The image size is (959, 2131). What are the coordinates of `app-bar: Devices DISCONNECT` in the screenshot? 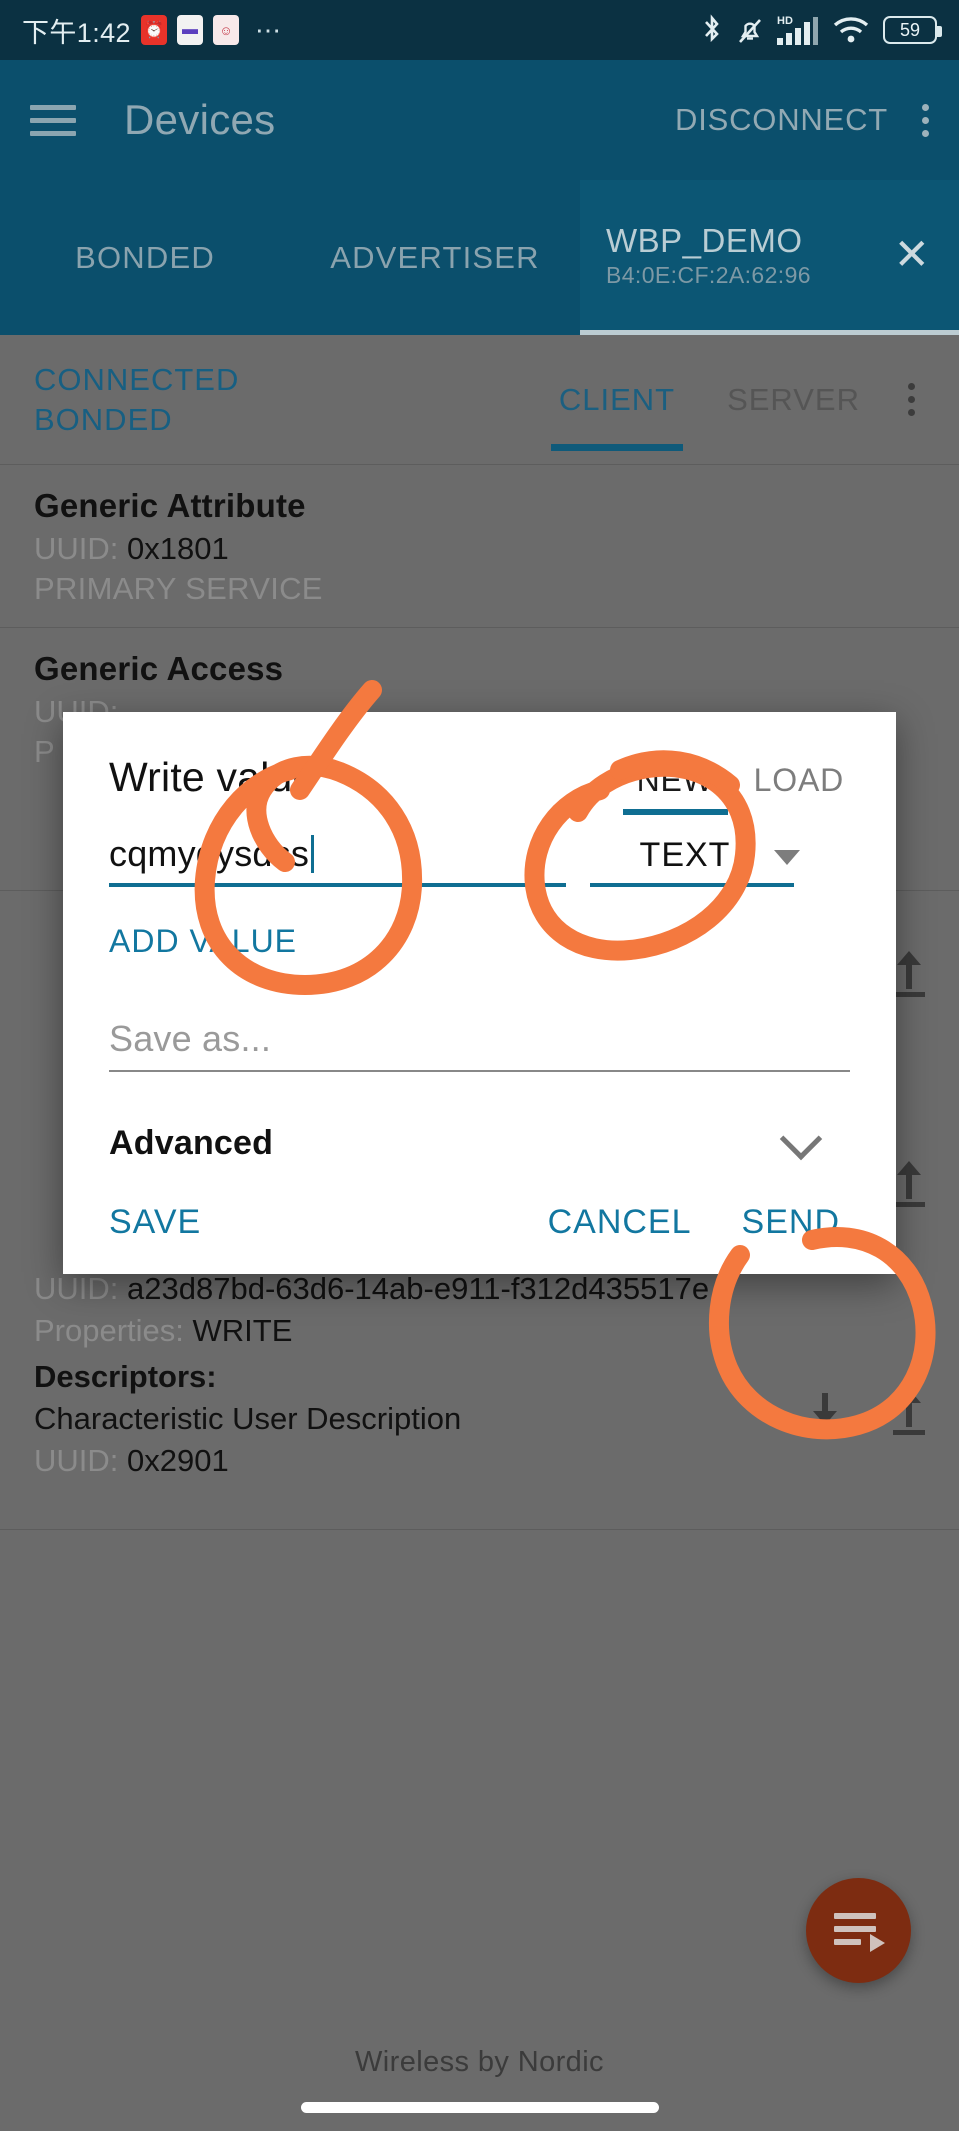 It's located at (479, 120).